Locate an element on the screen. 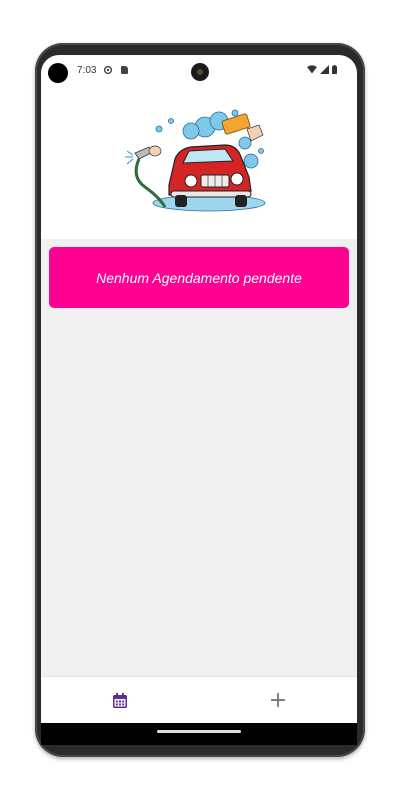 Image resolution: width=400 pixels, height=800 pixels. bottom-navigation: + is located at coordinates (199, 700).